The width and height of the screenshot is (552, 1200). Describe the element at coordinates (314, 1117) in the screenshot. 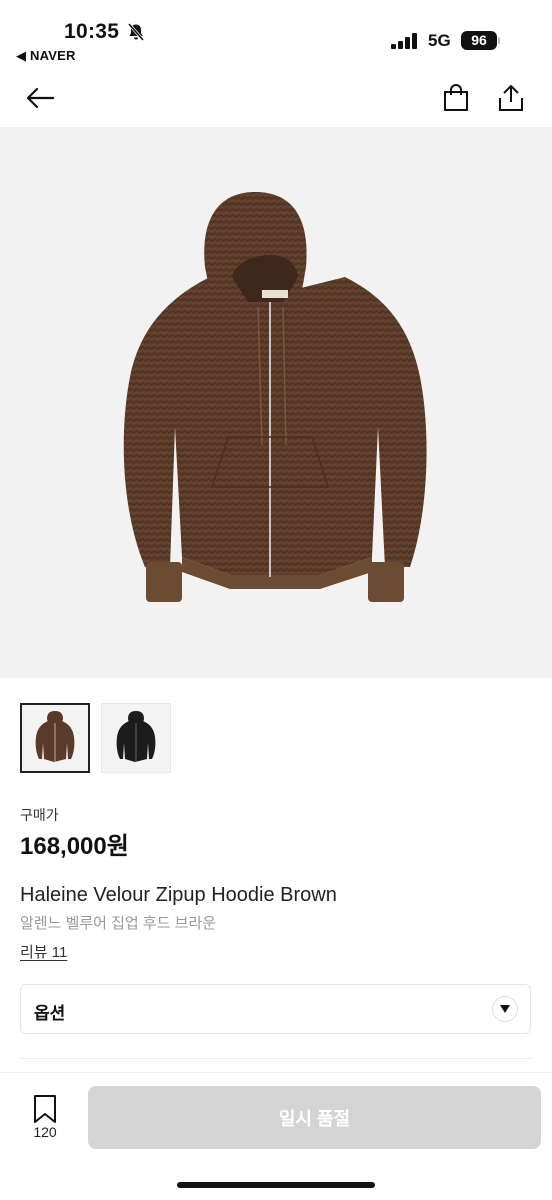

I see `sold-out-button: 일시 품절` at that location.